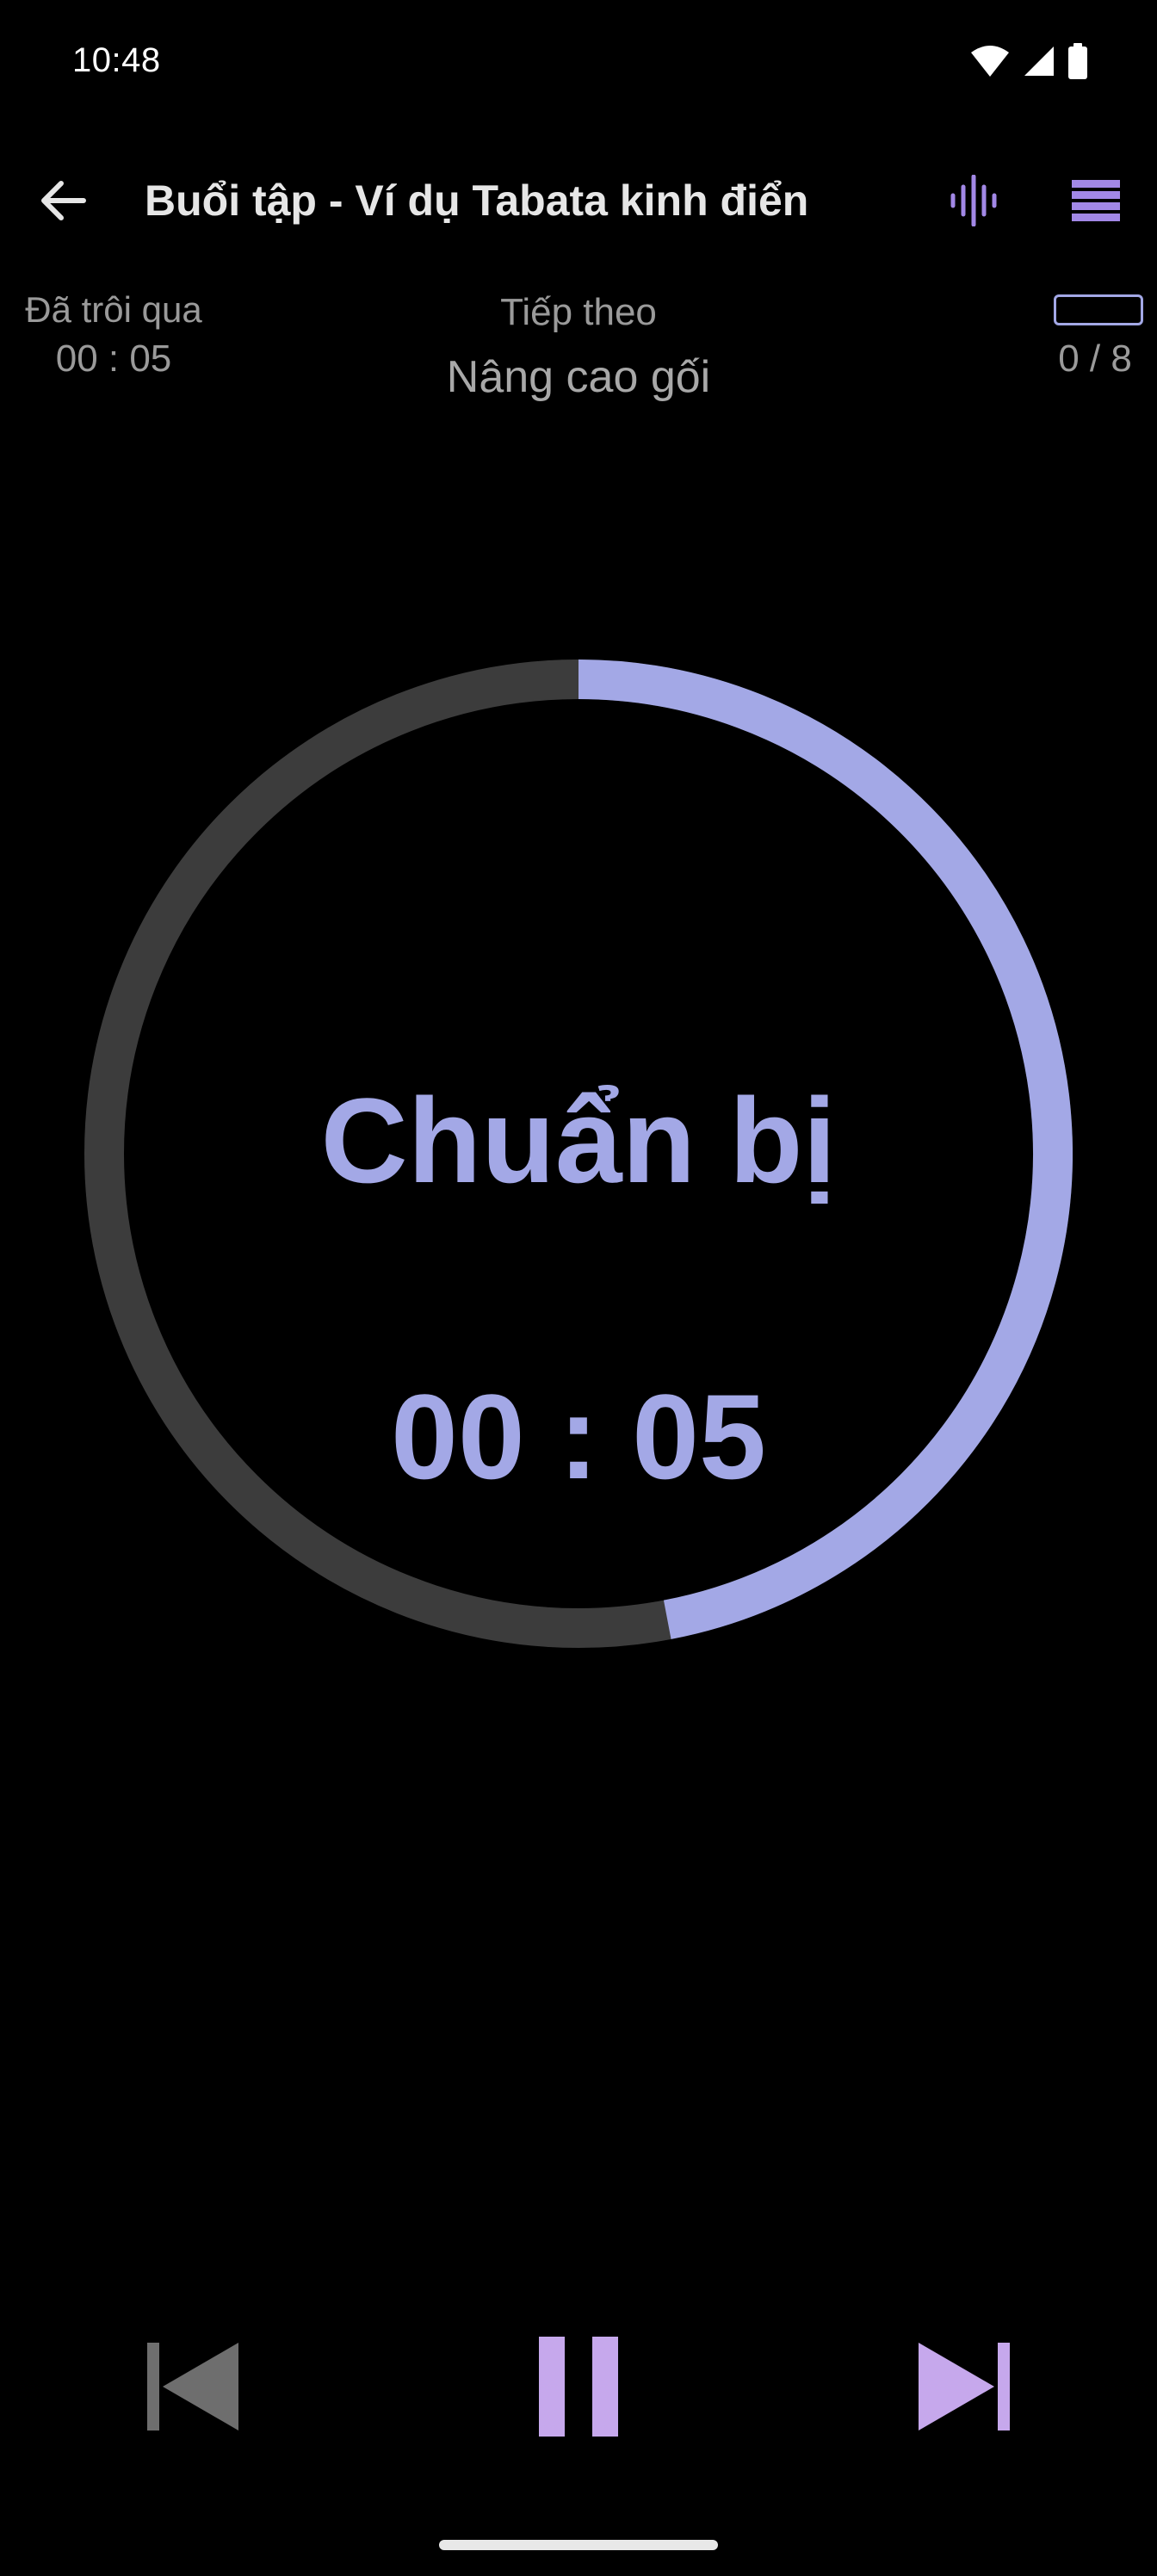 This screenshot has width=1157, height=2576. I want to click on next-label: Tiếp theo, so click(579, 312).